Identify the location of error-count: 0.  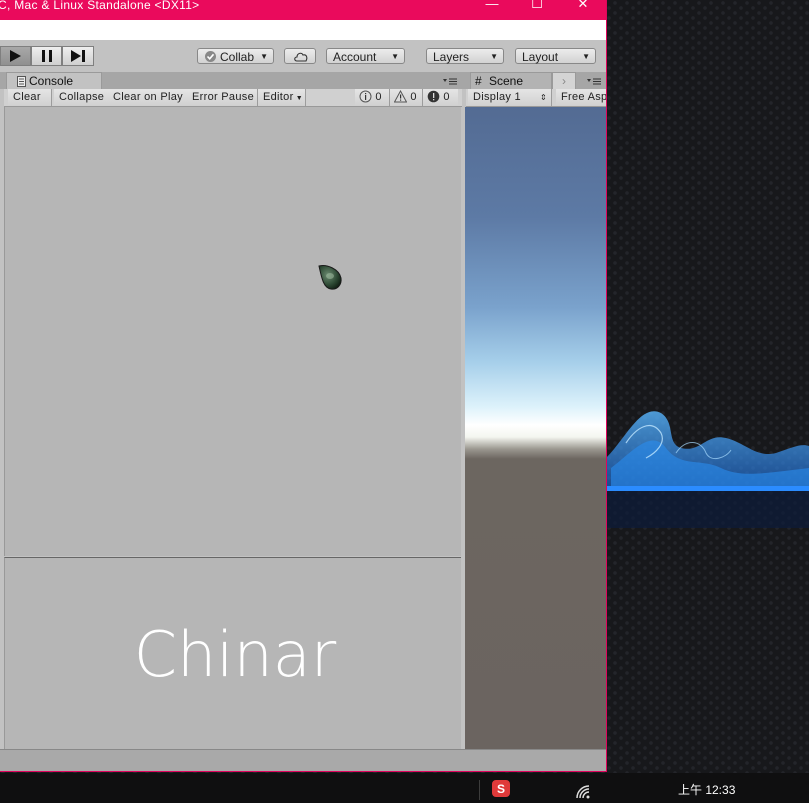
(446, 97).